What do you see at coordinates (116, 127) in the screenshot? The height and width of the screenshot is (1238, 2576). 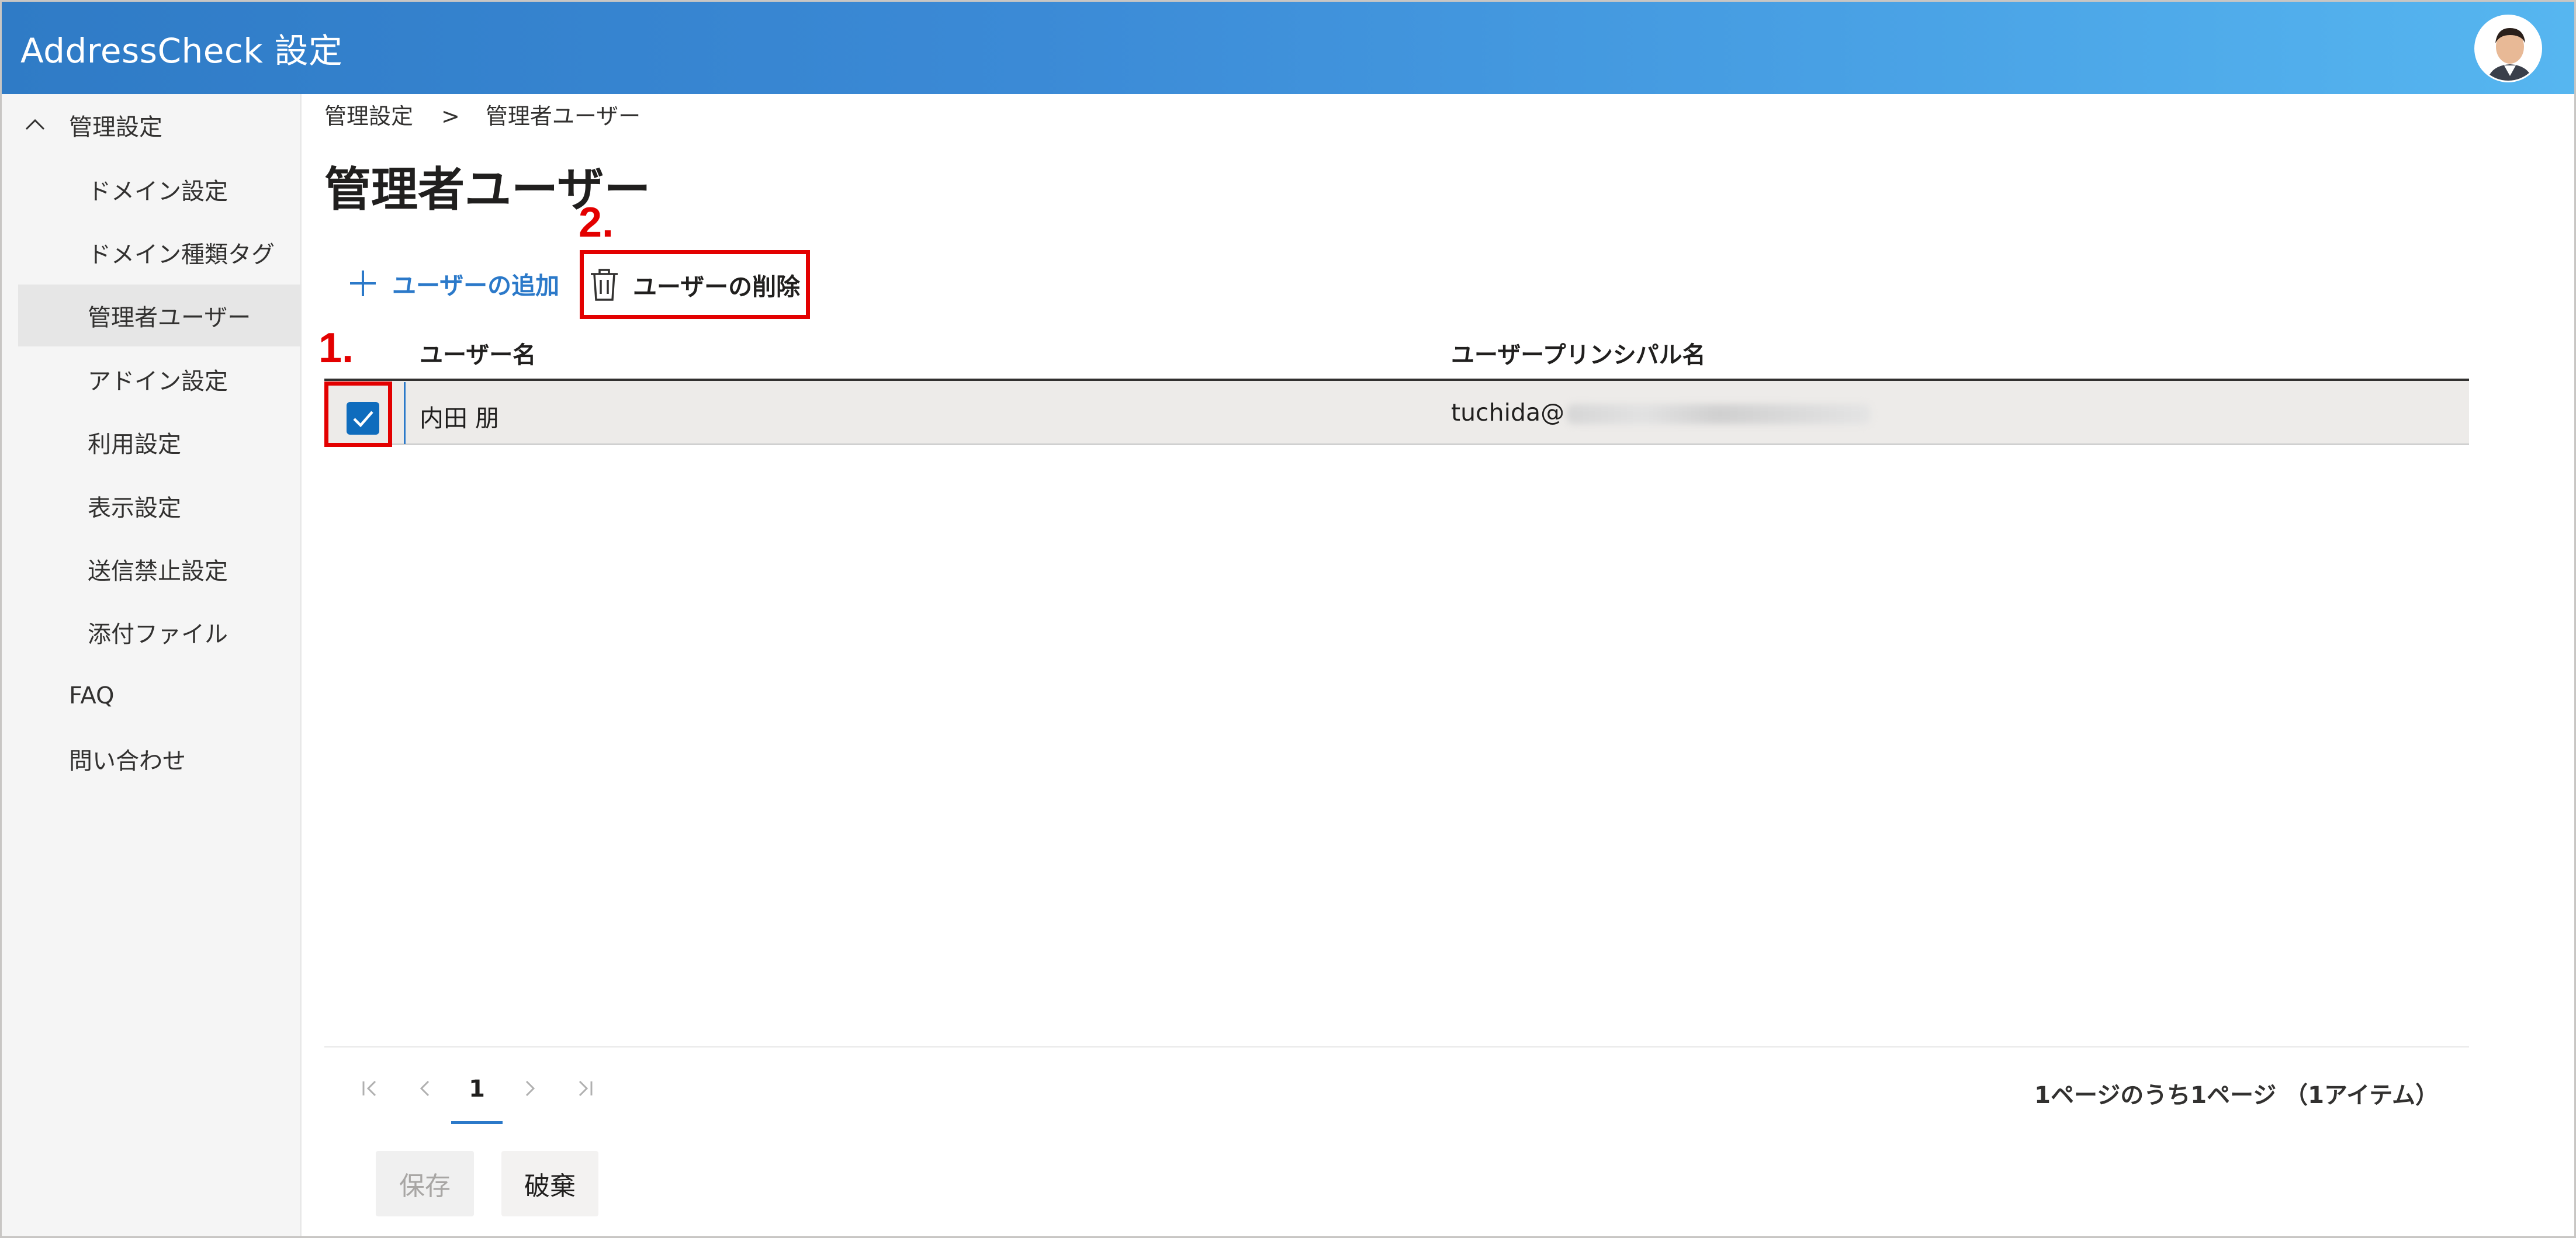 I see `sidebar-item-label: 管理設定` at bounding box center [116, 127].